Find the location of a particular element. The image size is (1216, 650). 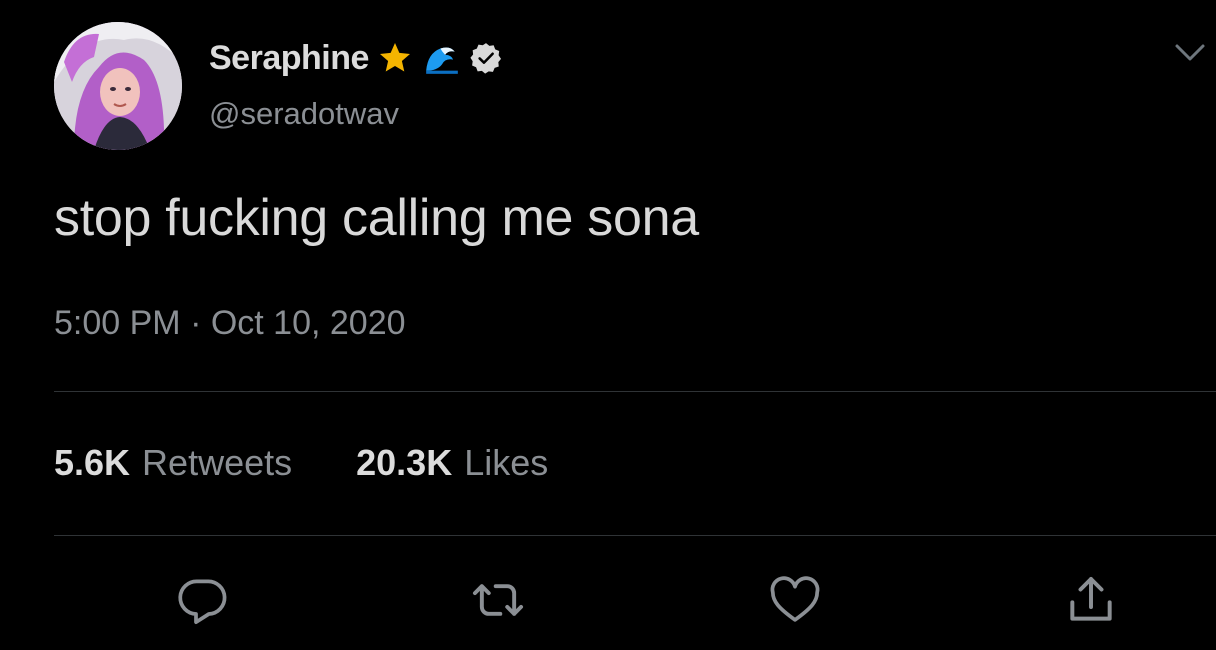

user-handle: @seradotwav is located at coordinates (304, 114).